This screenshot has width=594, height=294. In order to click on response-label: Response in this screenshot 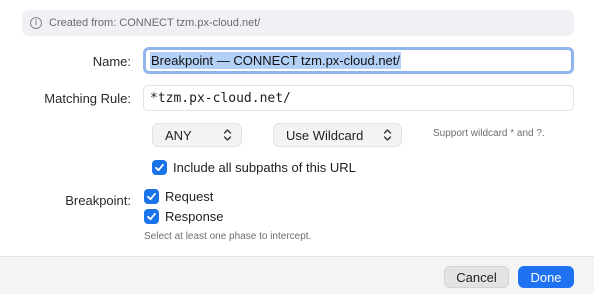, I will do `click(194, 216)`.